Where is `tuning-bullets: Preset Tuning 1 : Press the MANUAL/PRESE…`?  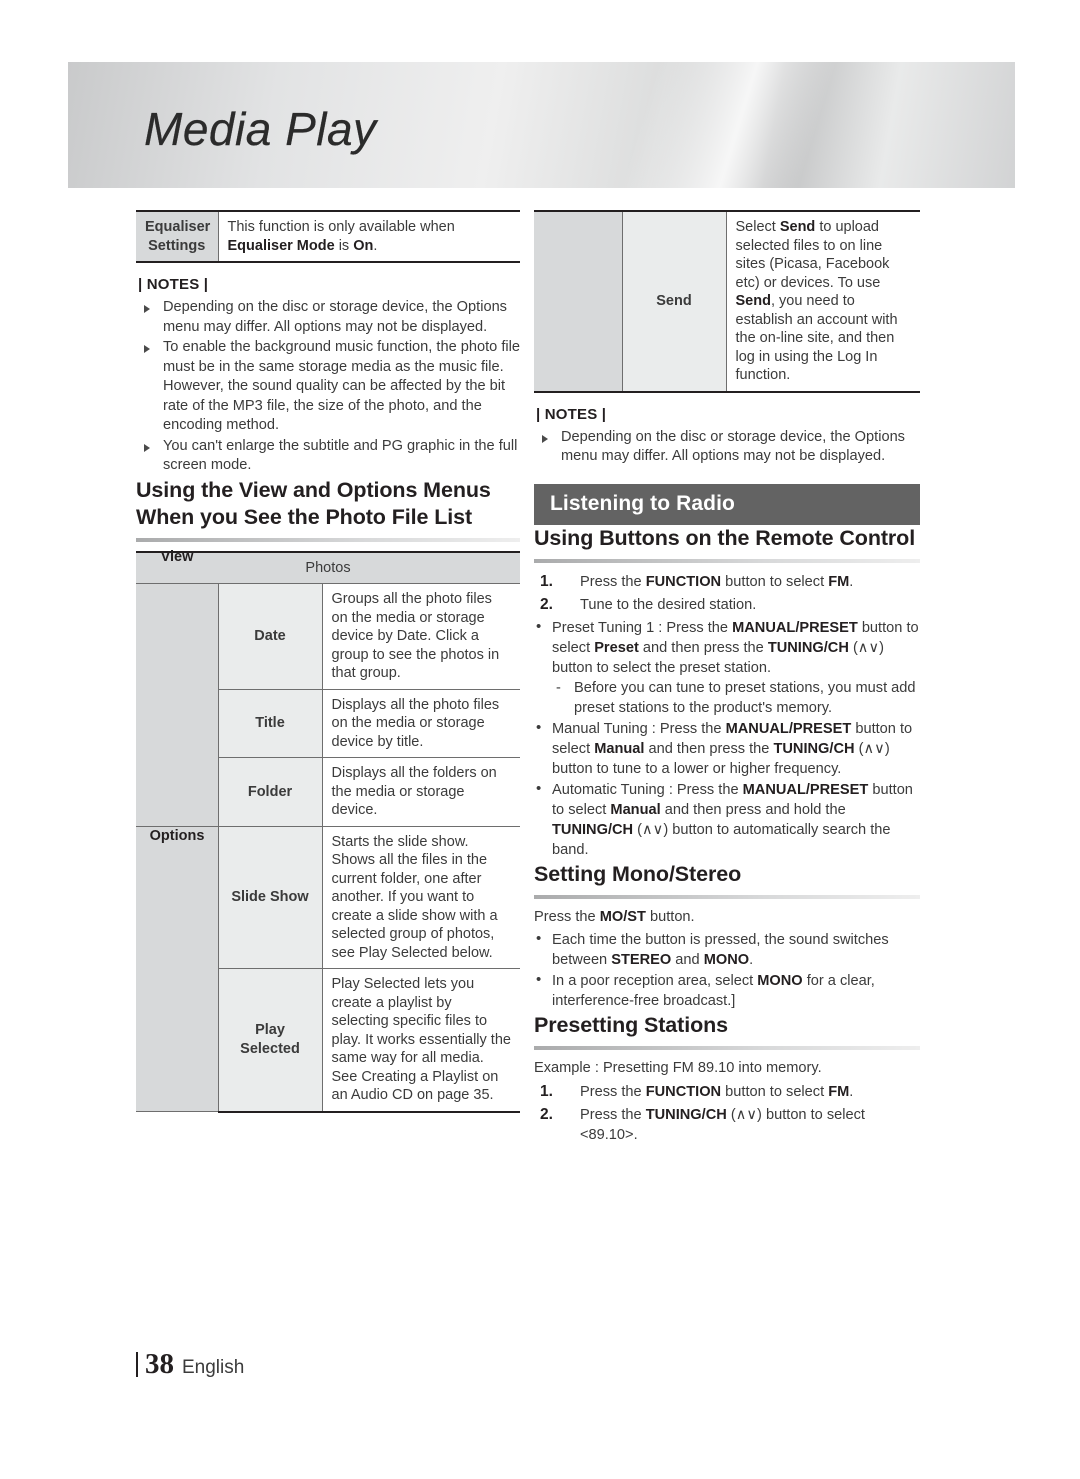 tuning-bullets: Preset Tuning 1 : Press the MANUAL/PRESE… is located at coordinates (727, 738).